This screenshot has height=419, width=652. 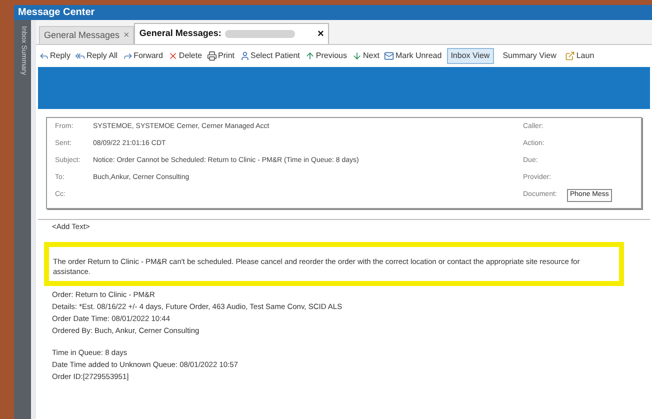 I want to click on up-arrow-icon, so click(x=309, y=56).